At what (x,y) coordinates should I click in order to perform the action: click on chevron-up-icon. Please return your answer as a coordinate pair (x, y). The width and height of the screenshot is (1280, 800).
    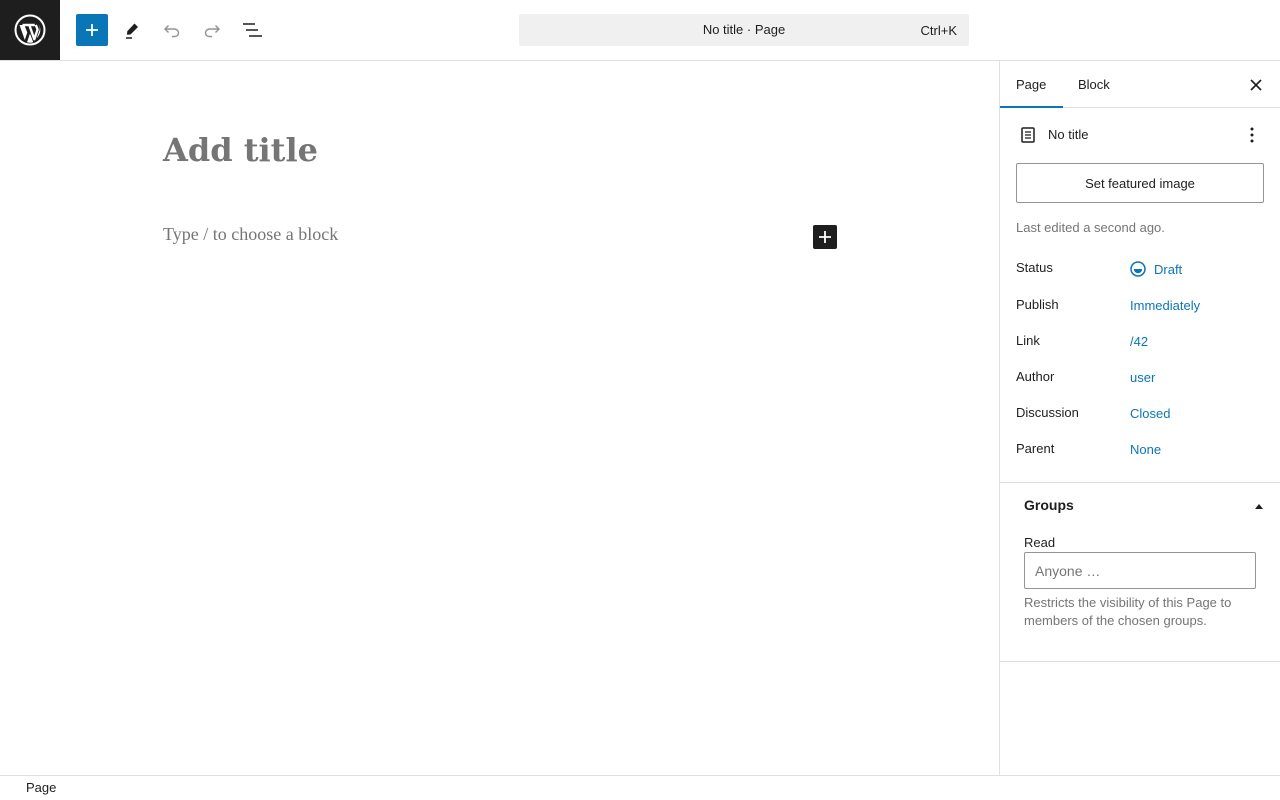
    Looking at the image, I should click on (1259, 503).